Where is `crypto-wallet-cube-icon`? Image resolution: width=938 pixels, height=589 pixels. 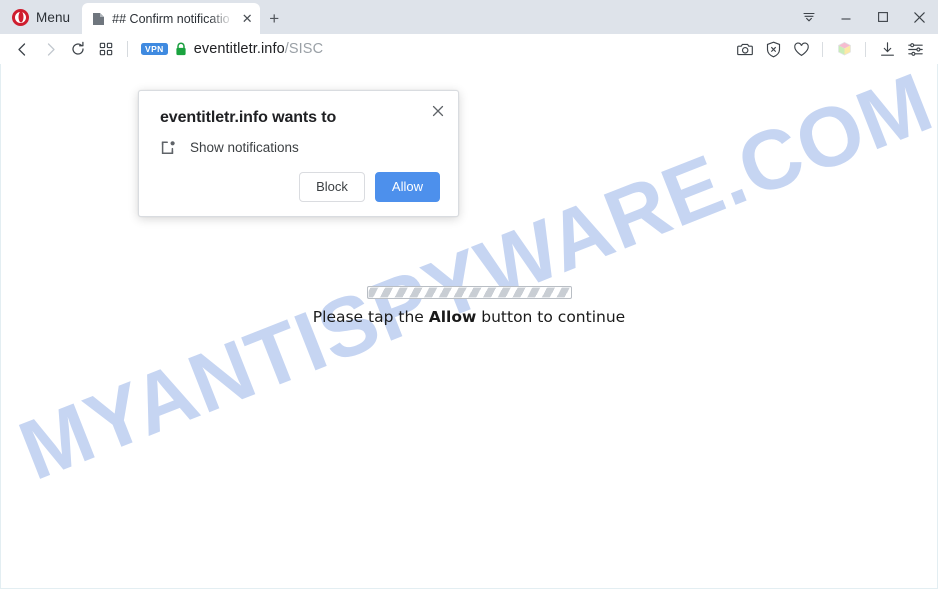 crypto-wallet-cube-icon is located at coordinates (844, 49).